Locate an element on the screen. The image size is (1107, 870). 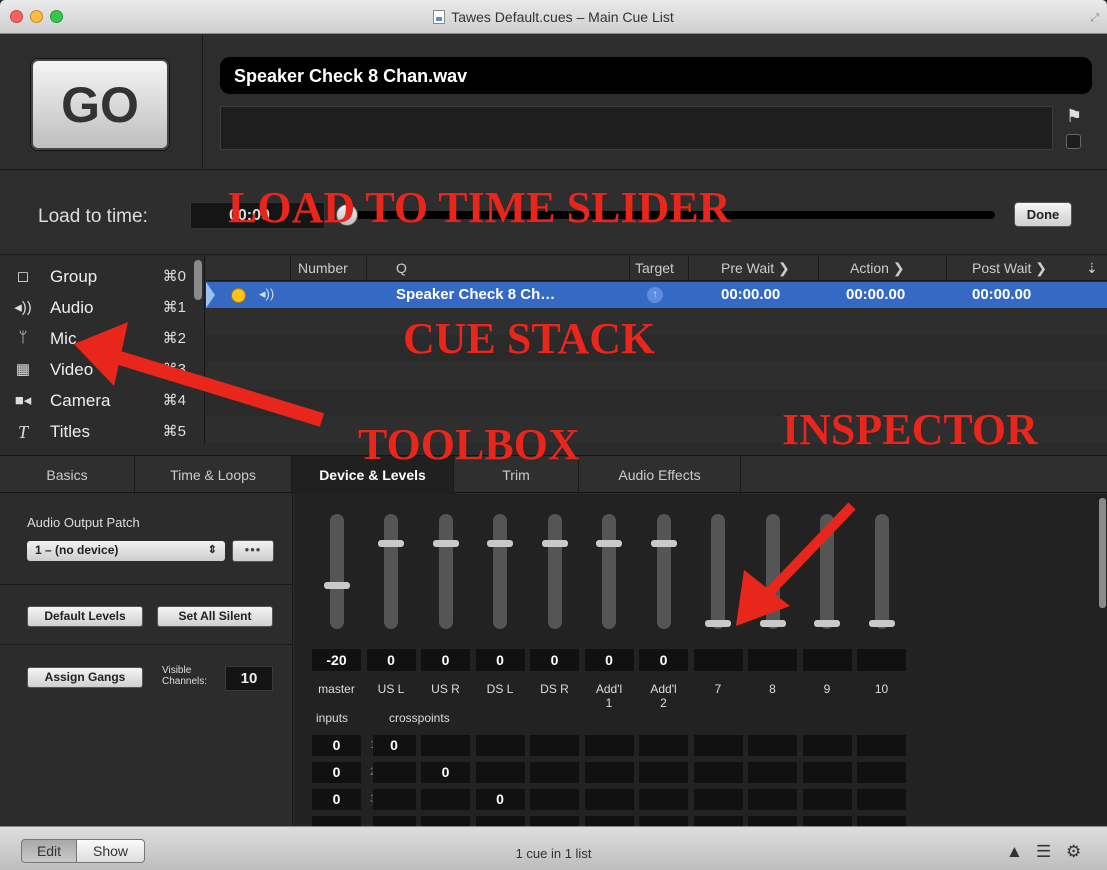
sort-down-icon: ⇣ is located at coordinates (1092, 268).